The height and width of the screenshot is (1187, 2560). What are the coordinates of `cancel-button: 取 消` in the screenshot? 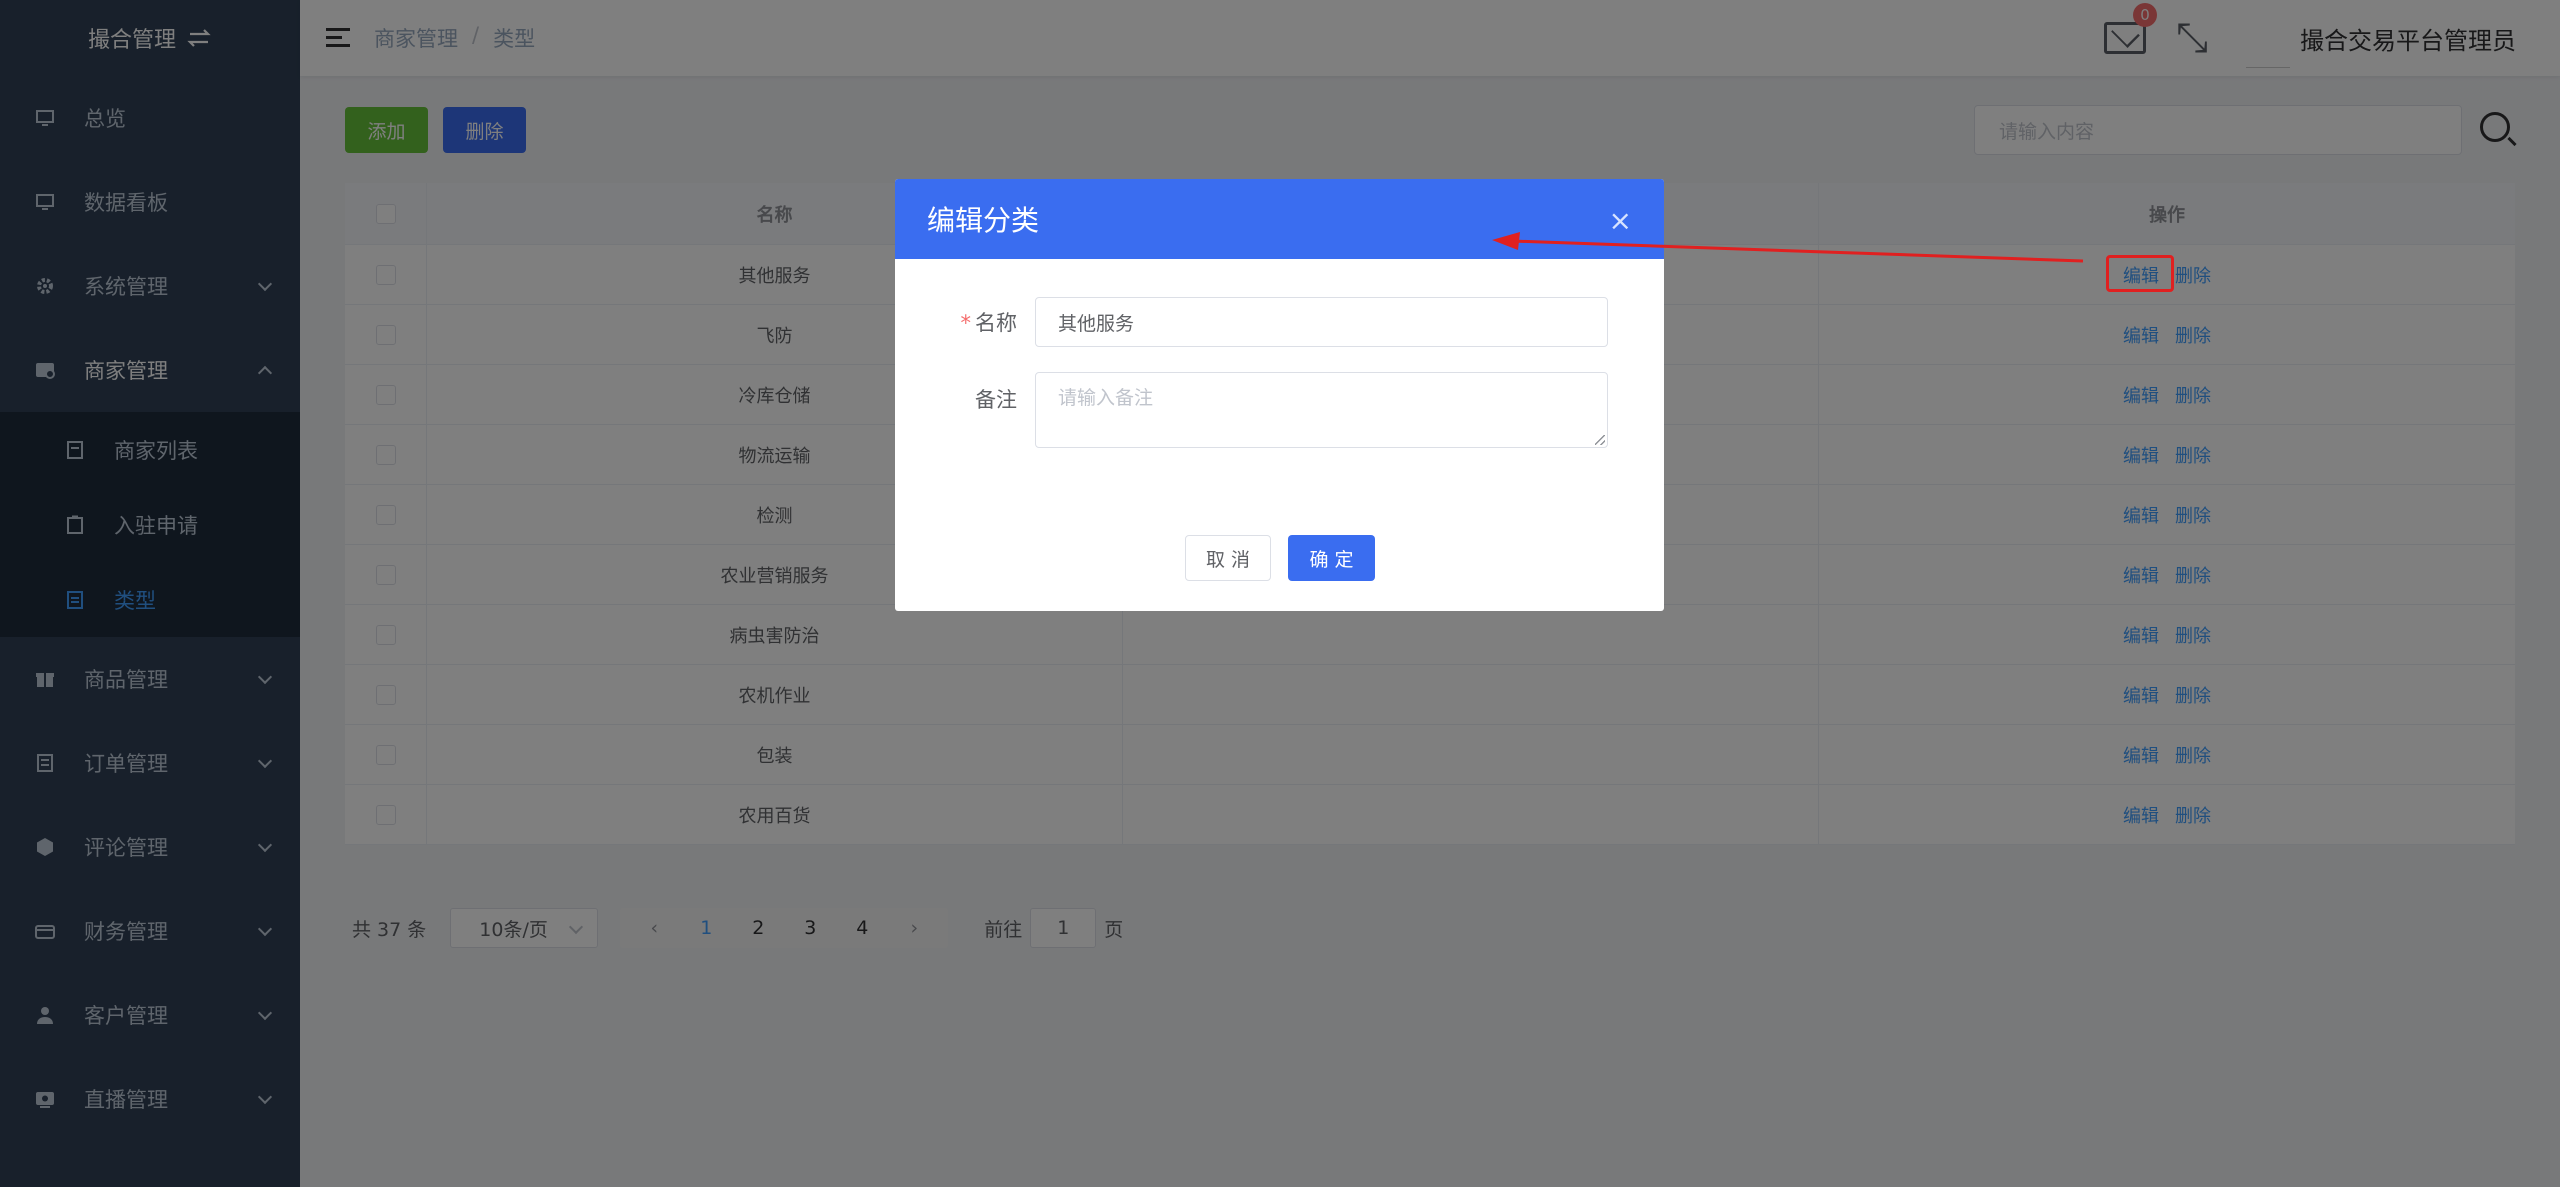 It's located at (1228, 558).